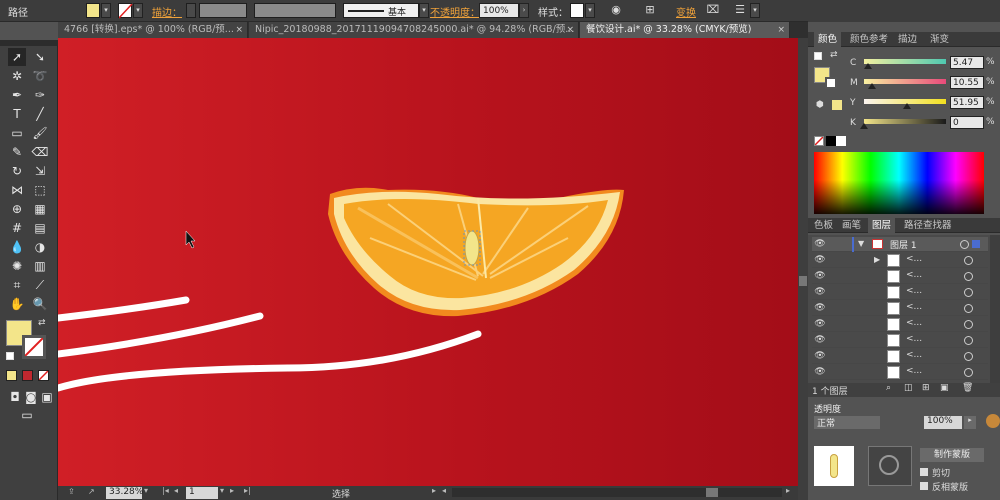 The image size is (1000, 500). What do you see at coordinates (819, 141) in the screenshot?
I see `none-swatch` at bounding box center [819, 141].